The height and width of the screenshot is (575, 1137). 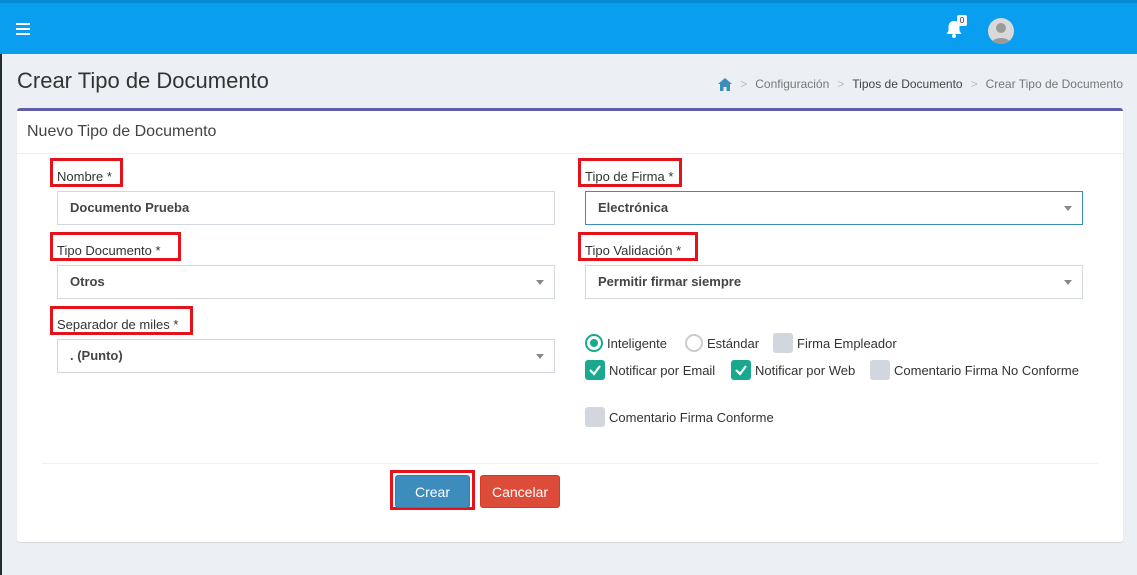 I want to click on notification-badge: 0, so click(x=962, y=20).